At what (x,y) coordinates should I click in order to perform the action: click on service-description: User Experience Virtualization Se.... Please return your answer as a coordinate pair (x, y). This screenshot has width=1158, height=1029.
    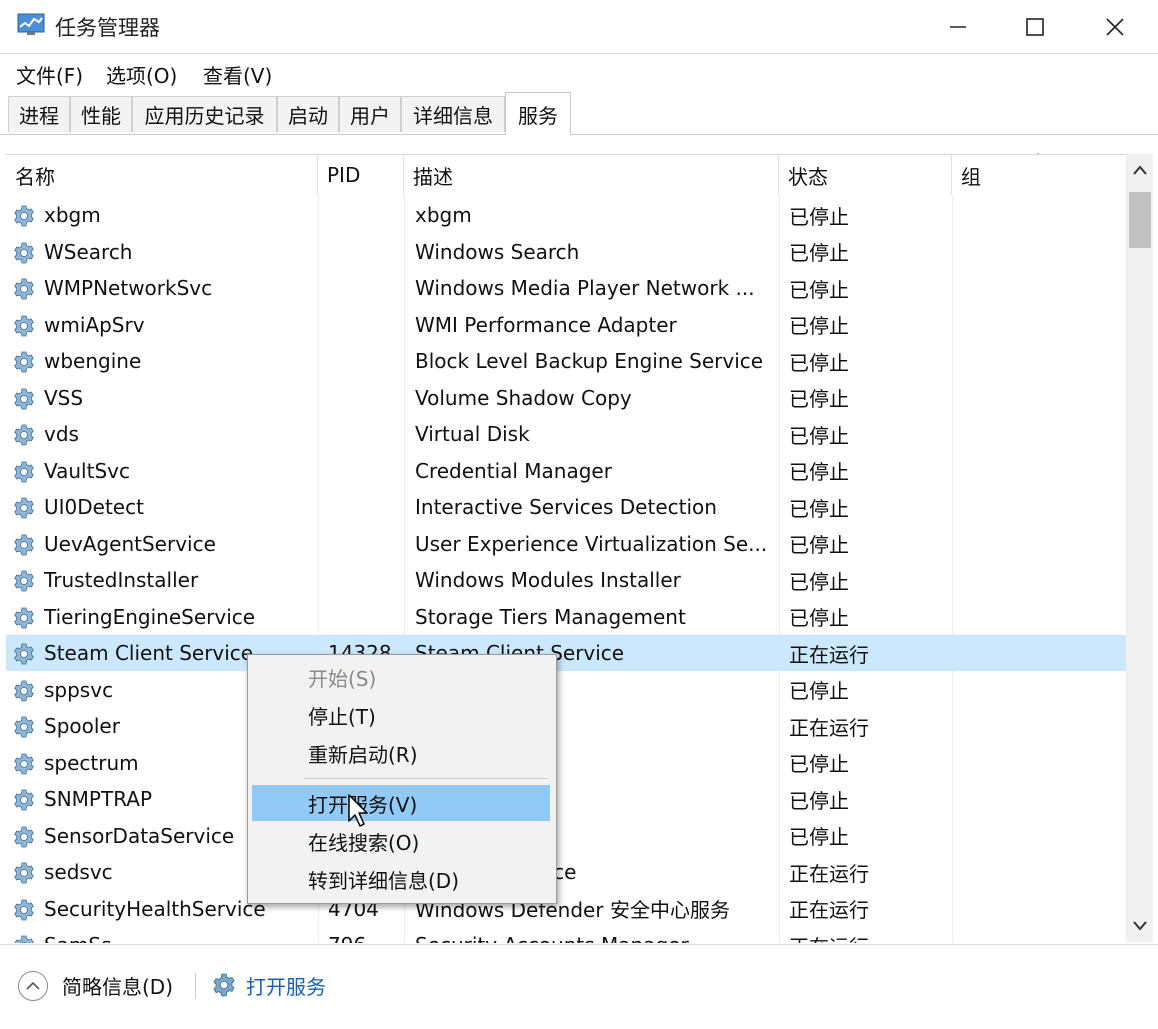
    Looking at the image, I should click on (591, 543).